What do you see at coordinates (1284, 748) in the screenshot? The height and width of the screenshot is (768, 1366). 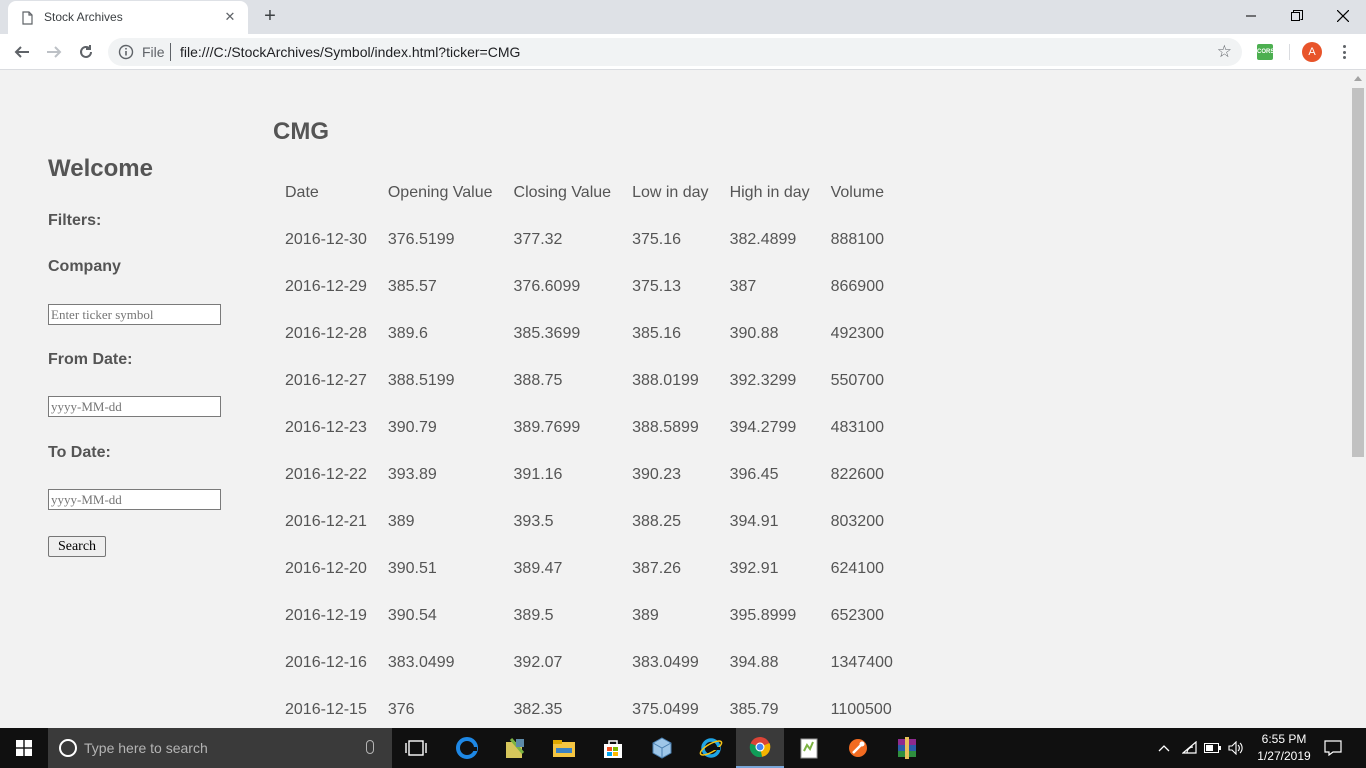 I see `system-clock: 6:55 PM 1/27/2019` at bounding box center [1284, 748].